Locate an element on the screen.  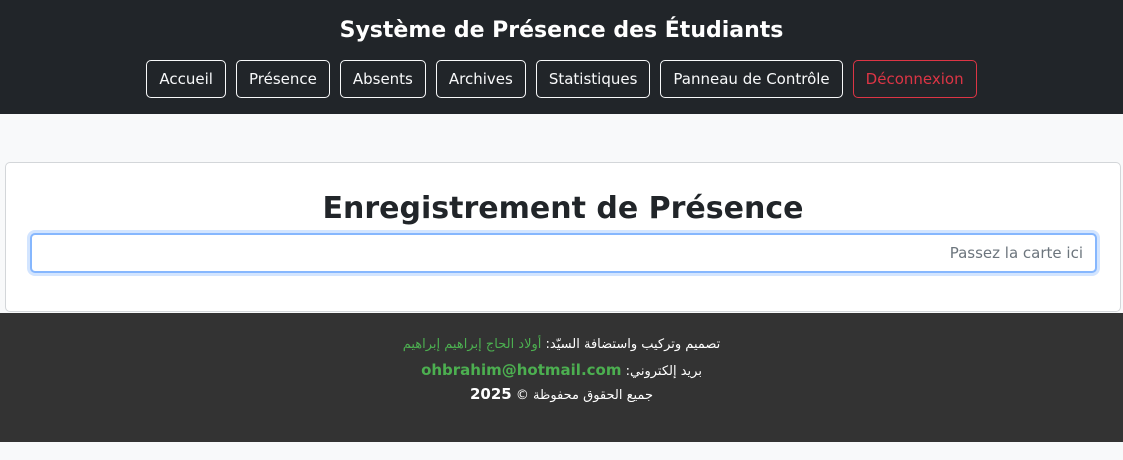
footer-design-label: تصميم وتركيب واستضافة السيّد: is located at coordinates (633, 344).